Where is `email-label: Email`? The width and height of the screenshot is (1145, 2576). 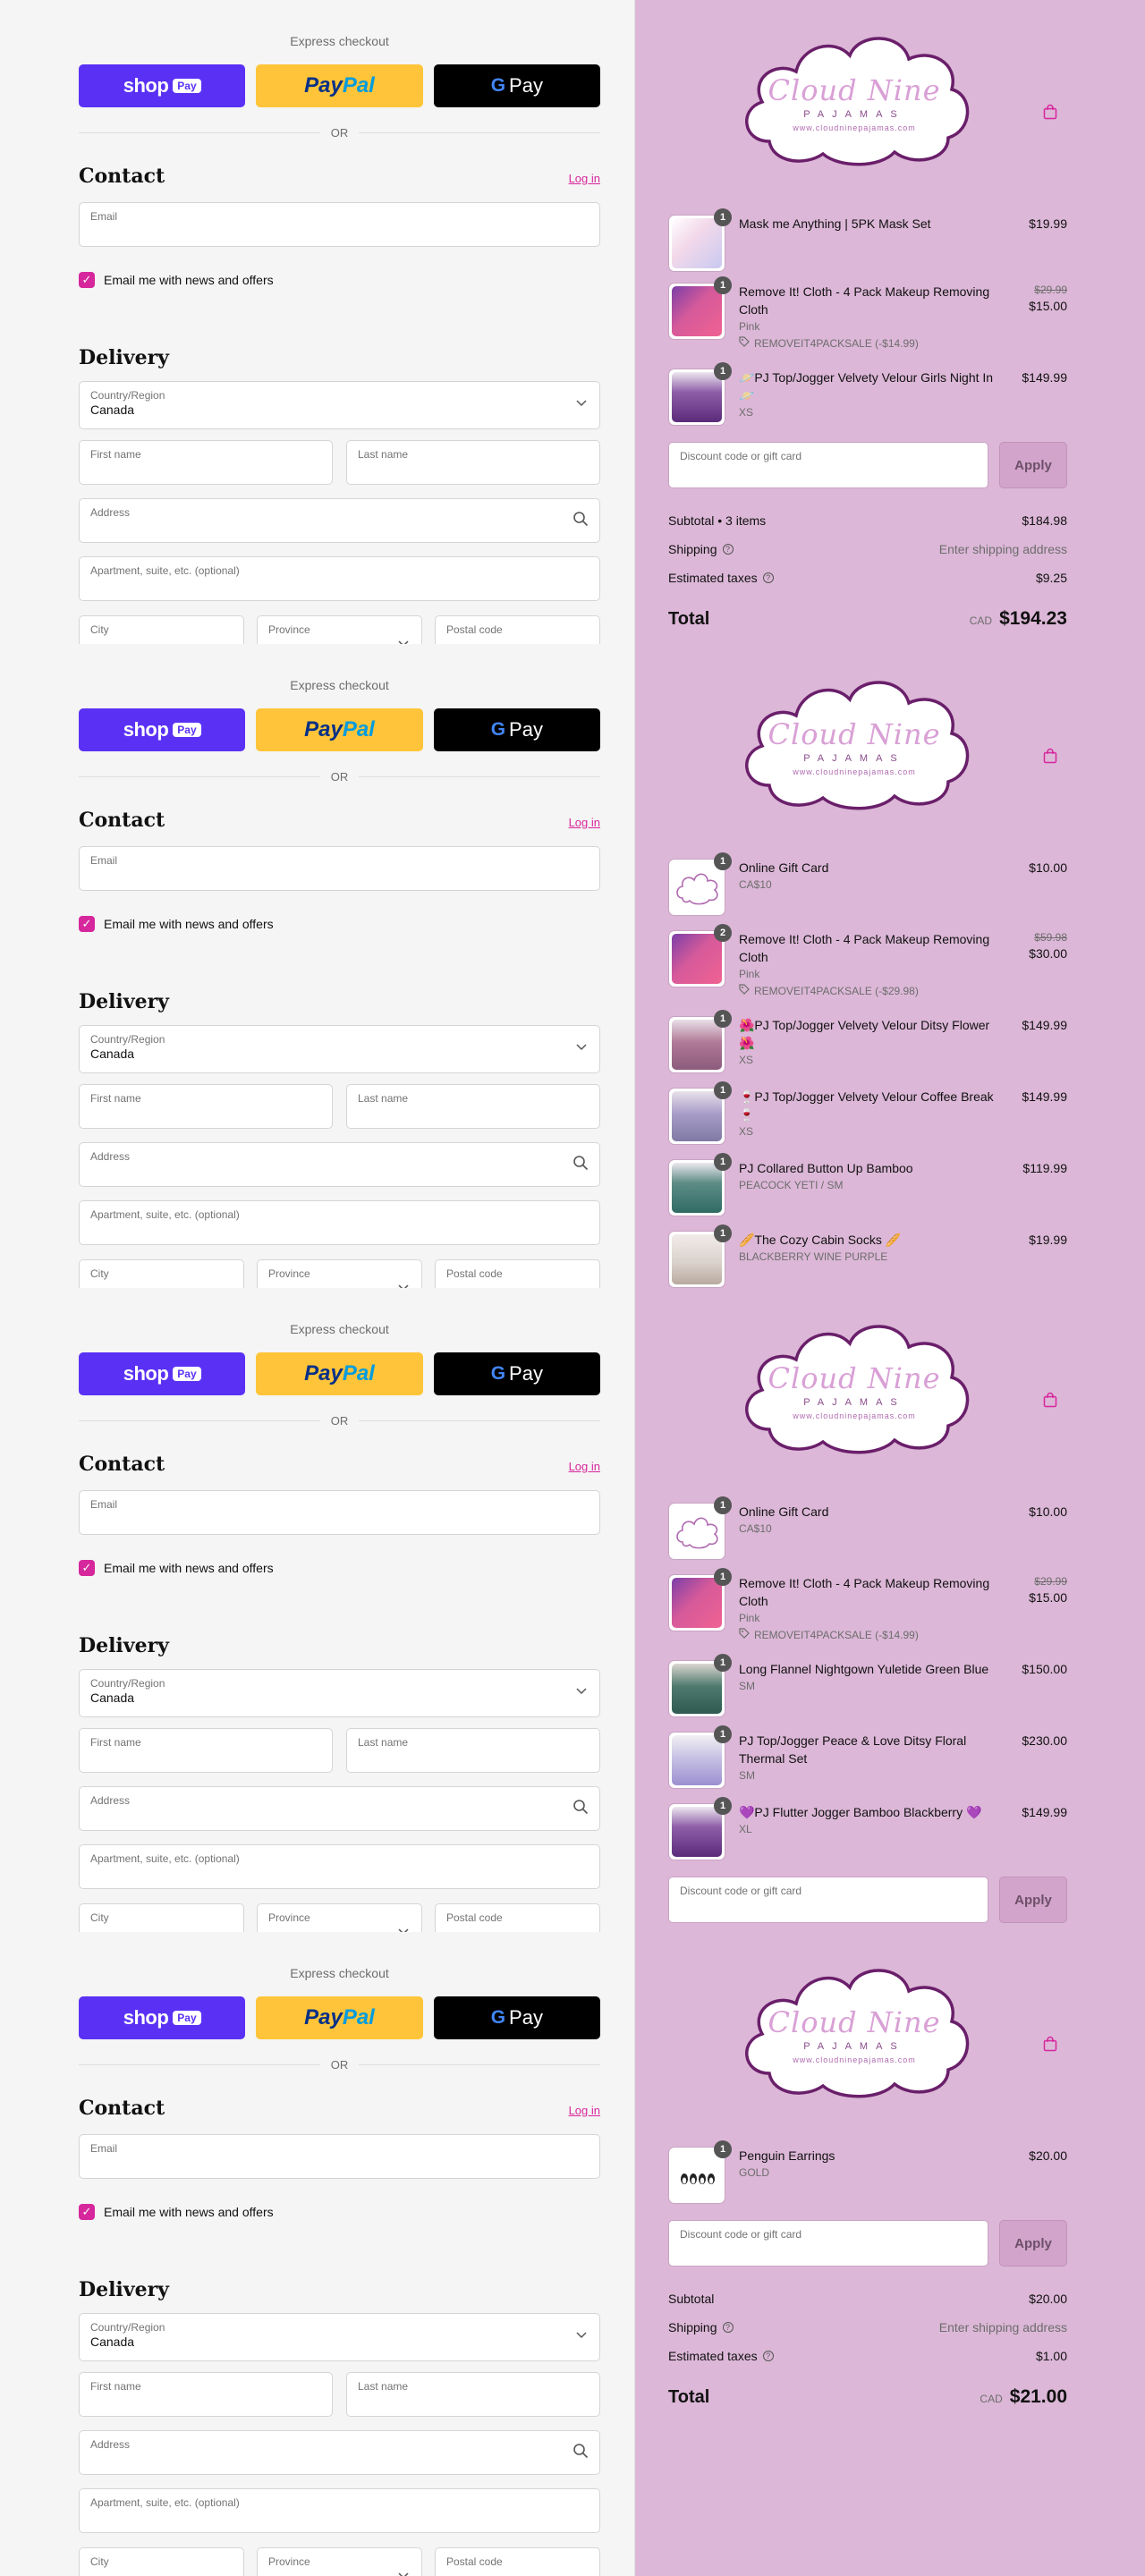
email-label: Email is located at coordinates (104, 1504).